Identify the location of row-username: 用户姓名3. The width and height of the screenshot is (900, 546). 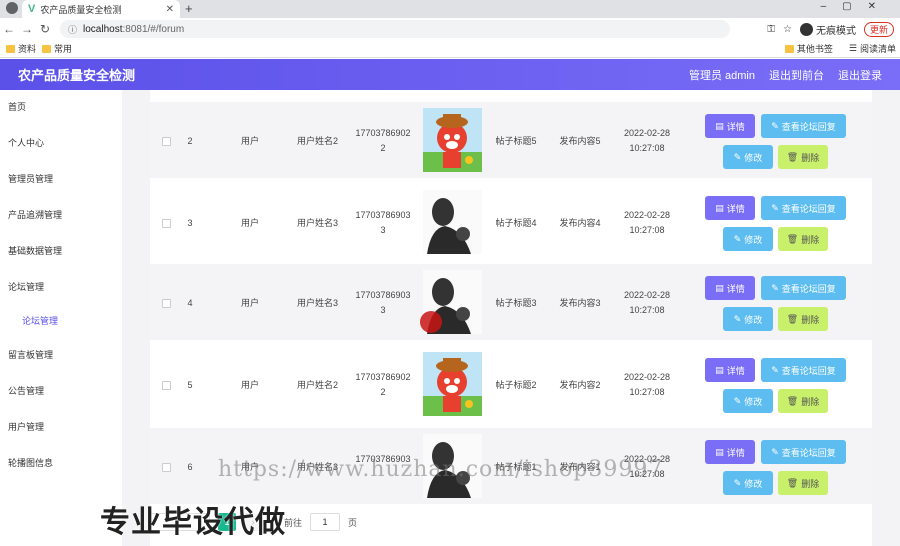
(317, 223).